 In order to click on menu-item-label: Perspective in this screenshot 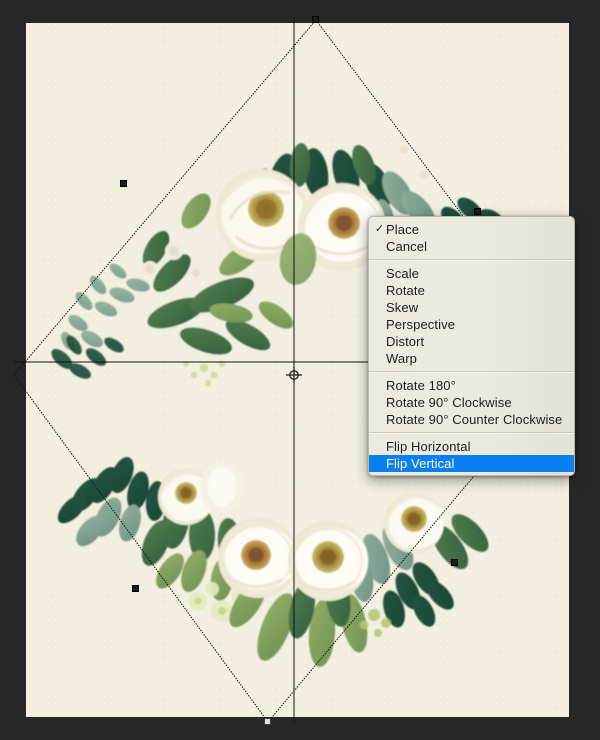, I will do `click(421, 324)`.